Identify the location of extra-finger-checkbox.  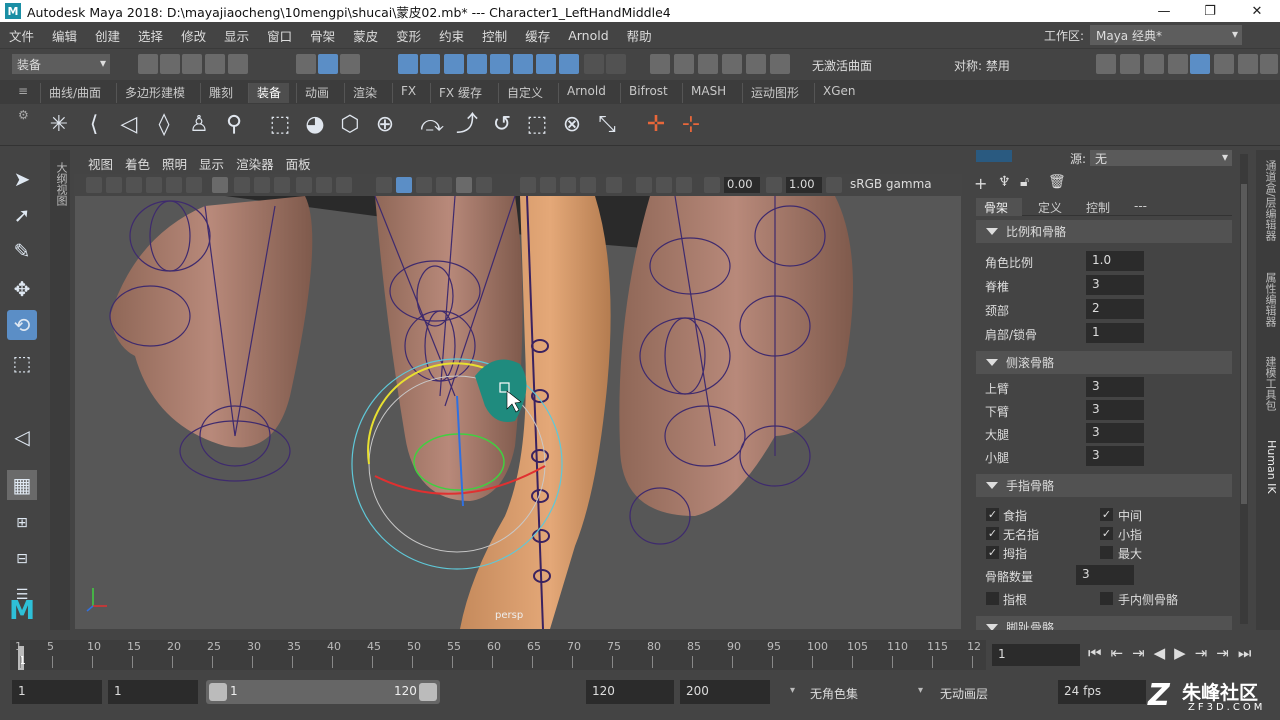
(1106, 552).